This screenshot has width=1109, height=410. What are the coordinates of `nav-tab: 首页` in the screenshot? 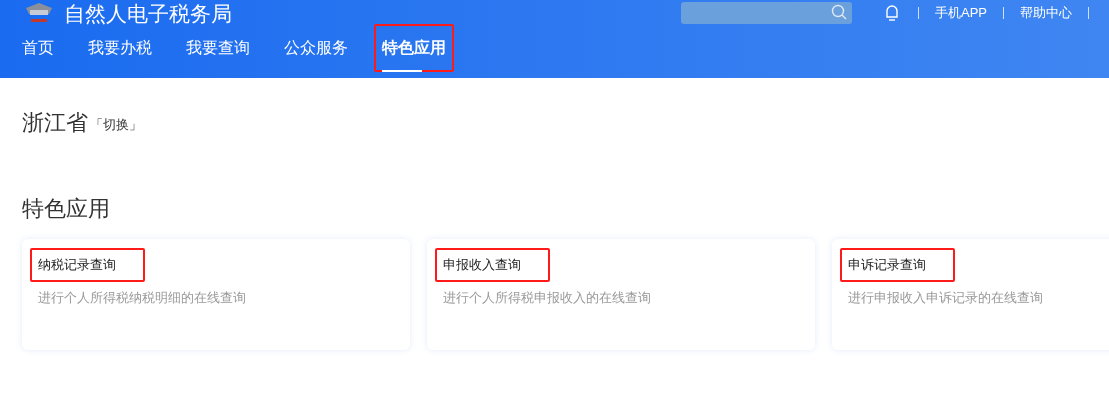 It's located at (38, 48).